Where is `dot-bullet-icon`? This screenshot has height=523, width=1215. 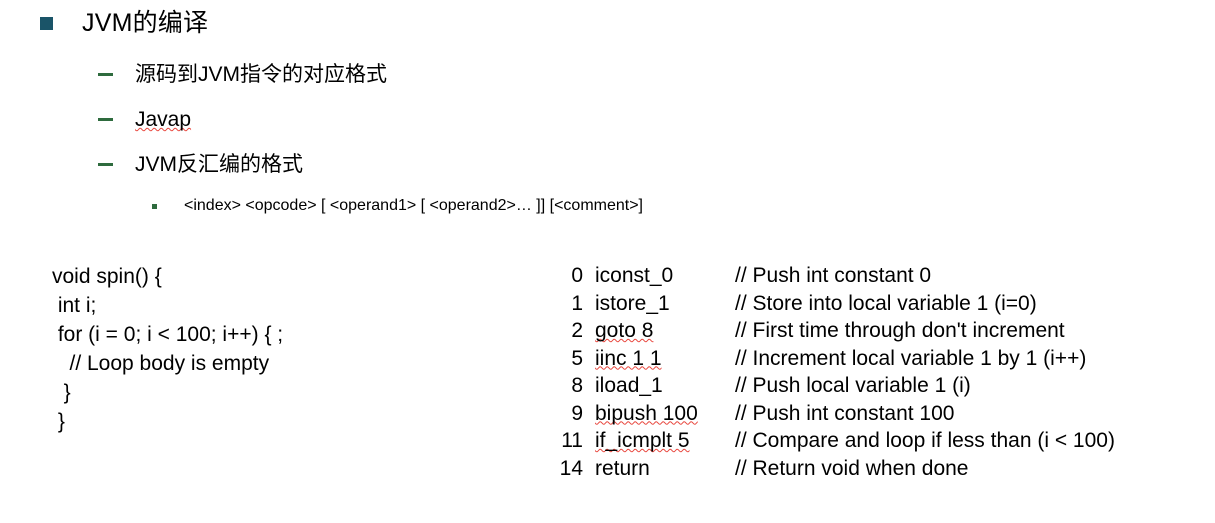 dot-bullet-icon is located at coordinates (154, 206).